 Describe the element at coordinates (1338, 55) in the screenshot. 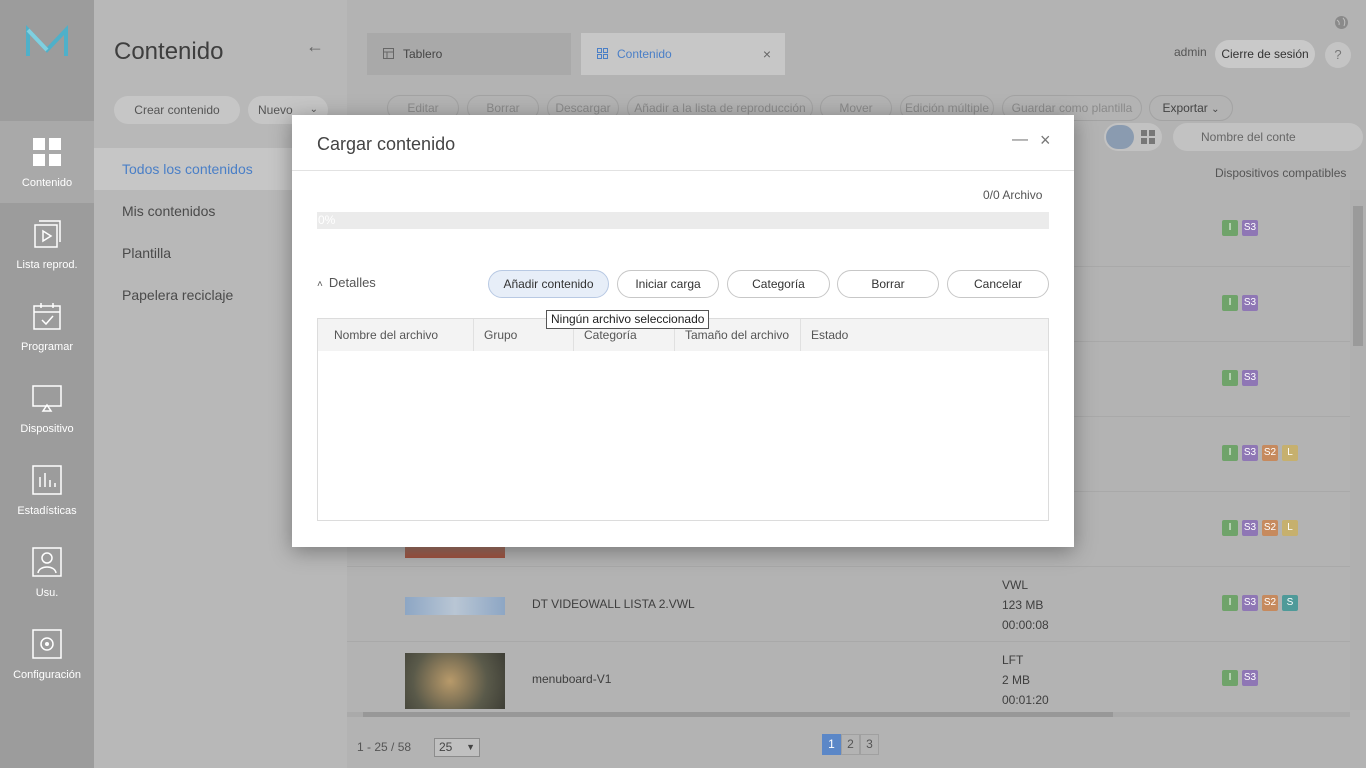

I see `help-button: ?` at that location.